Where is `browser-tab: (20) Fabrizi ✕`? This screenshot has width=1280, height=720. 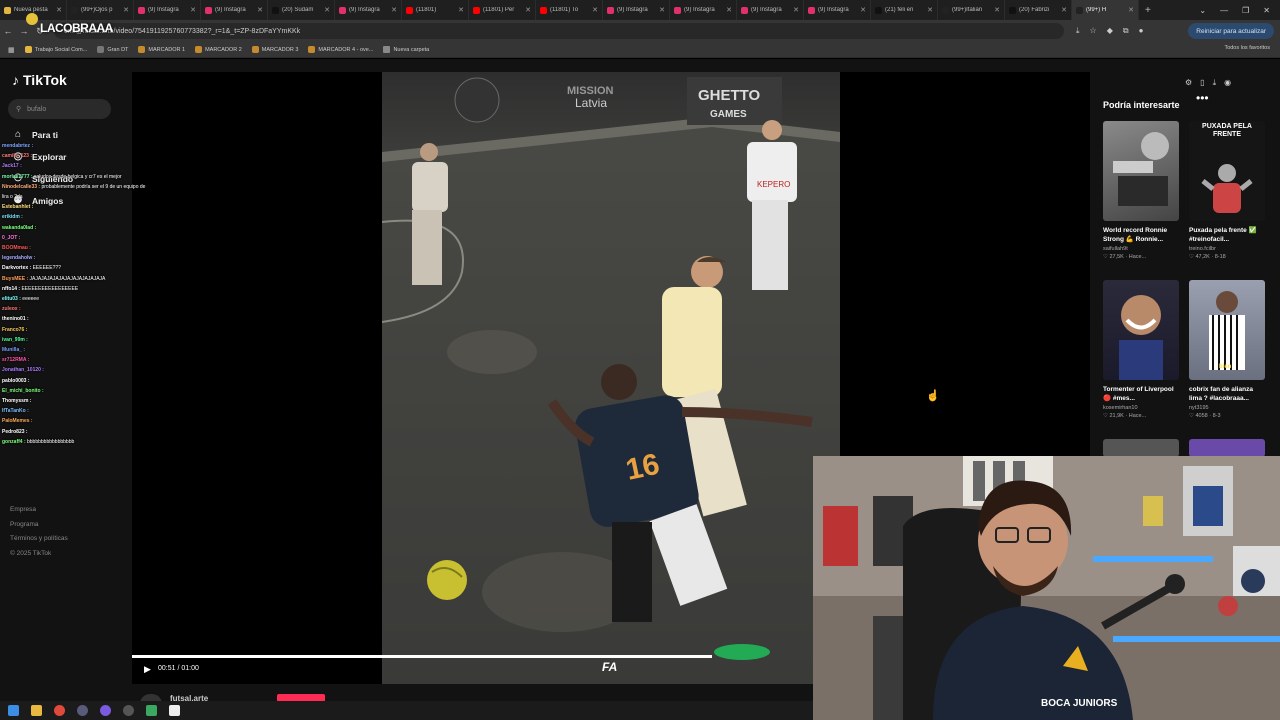
browser-tab: (20) Fabrizi ✕ is located at coordinates (1038, 10).